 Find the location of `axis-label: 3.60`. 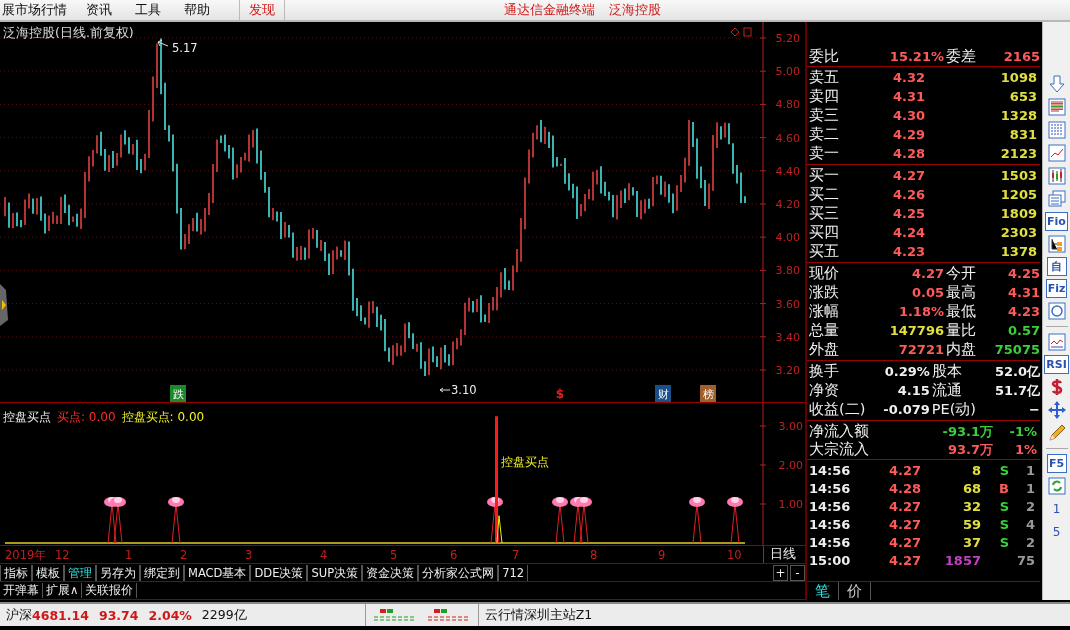

axis-label: 3.60 is located at coordinates (787, 304).